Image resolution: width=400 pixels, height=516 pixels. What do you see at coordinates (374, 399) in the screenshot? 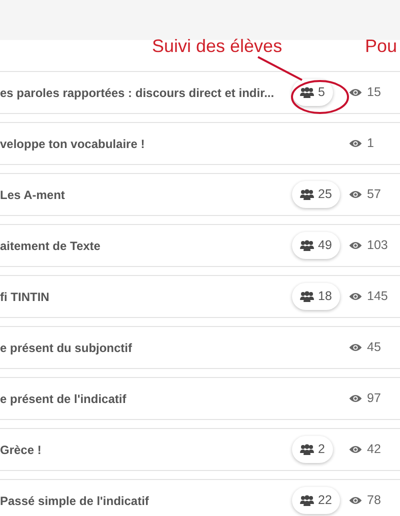
I see `views-count: 97` at bounding box center [374, 399].